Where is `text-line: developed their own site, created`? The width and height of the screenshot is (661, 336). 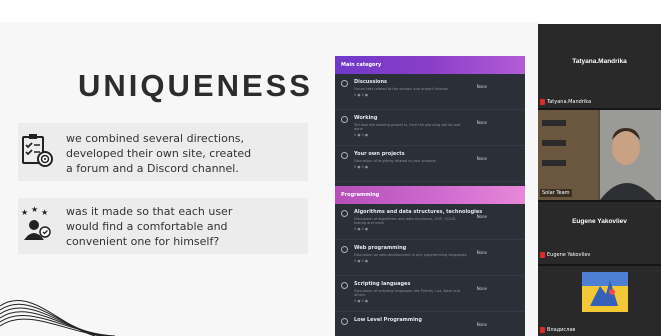
text-line: developed their own site, created is located at coordinates (159, 153).